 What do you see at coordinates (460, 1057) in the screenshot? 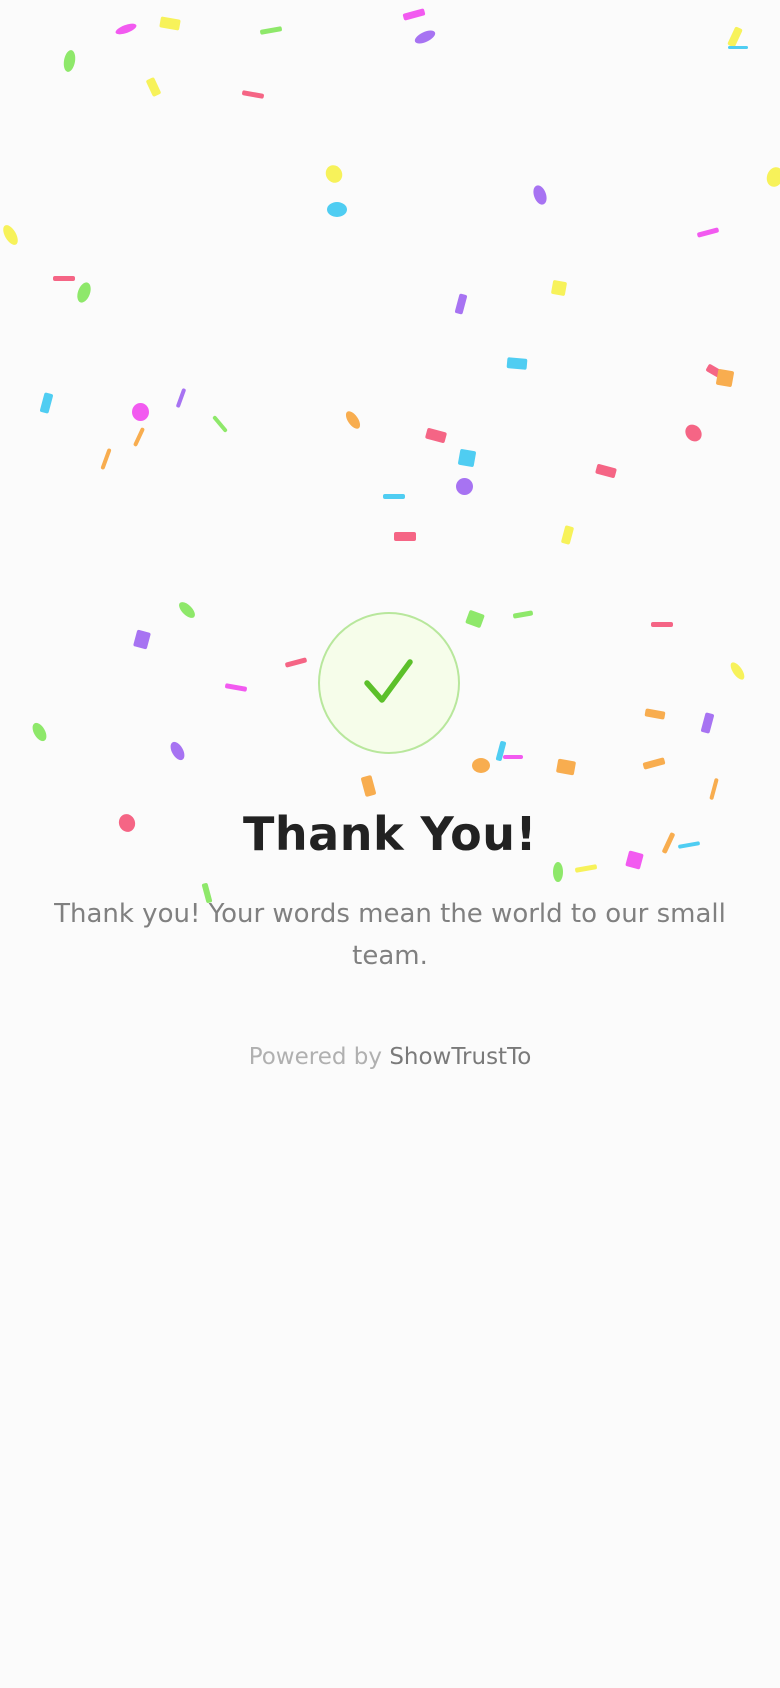
I see `brand-link: ShowTrustTo` at bounding box center [460, 1057].